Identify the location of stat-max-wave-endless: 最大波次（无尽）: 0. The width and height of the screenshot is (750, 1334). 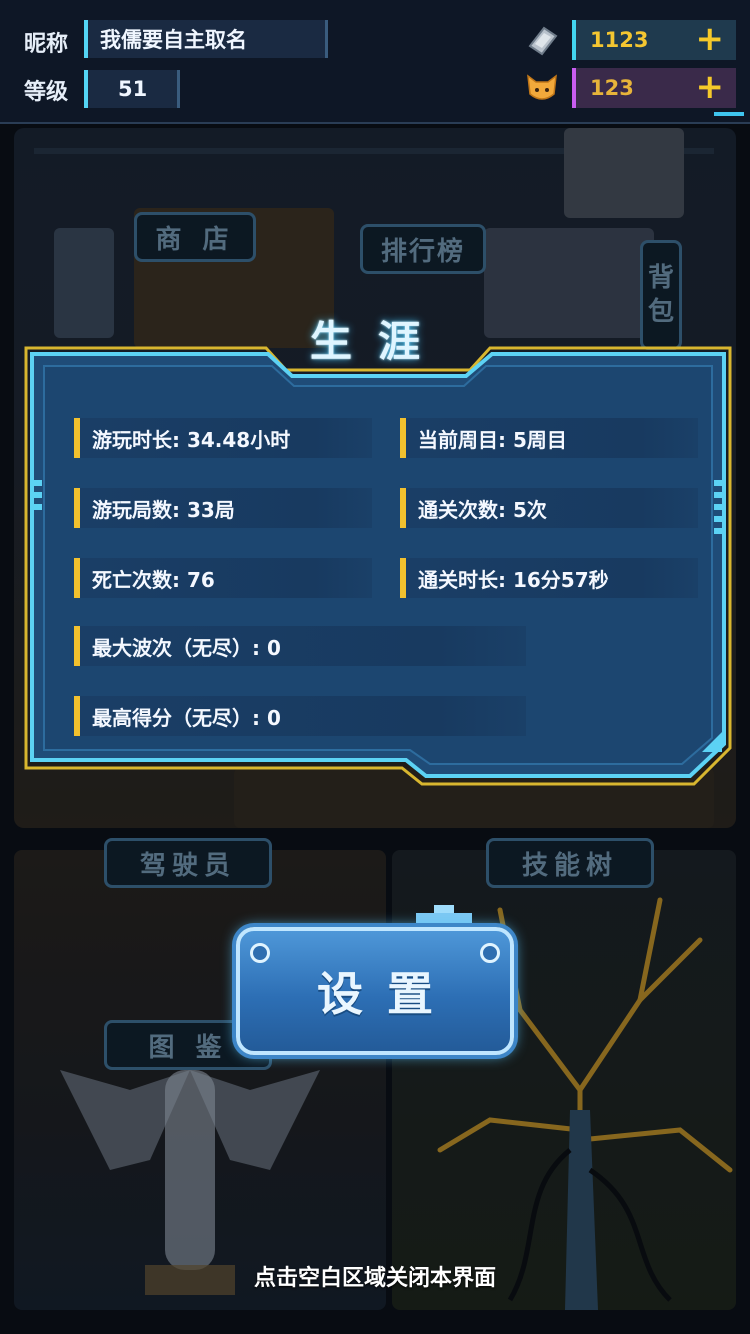
(300, 646).